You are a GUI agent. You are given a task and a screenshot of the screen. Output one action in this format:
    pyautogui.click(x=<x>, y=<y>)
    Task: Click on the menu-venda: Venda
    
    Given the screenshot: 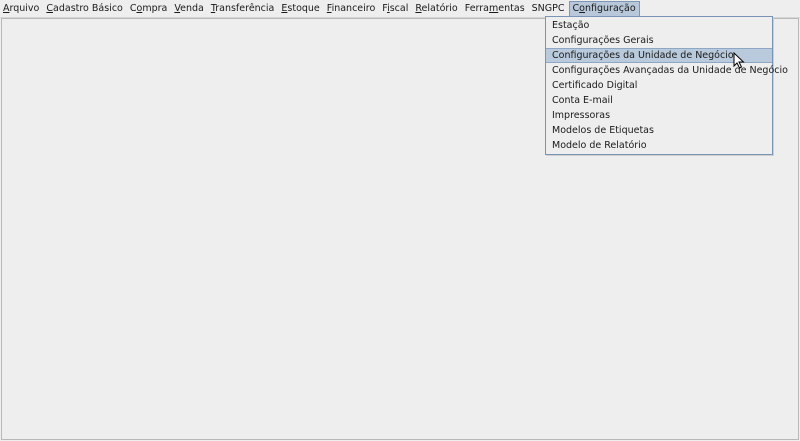 What is the action you would take?
    pyautogui.click(x=189, y=9)
    